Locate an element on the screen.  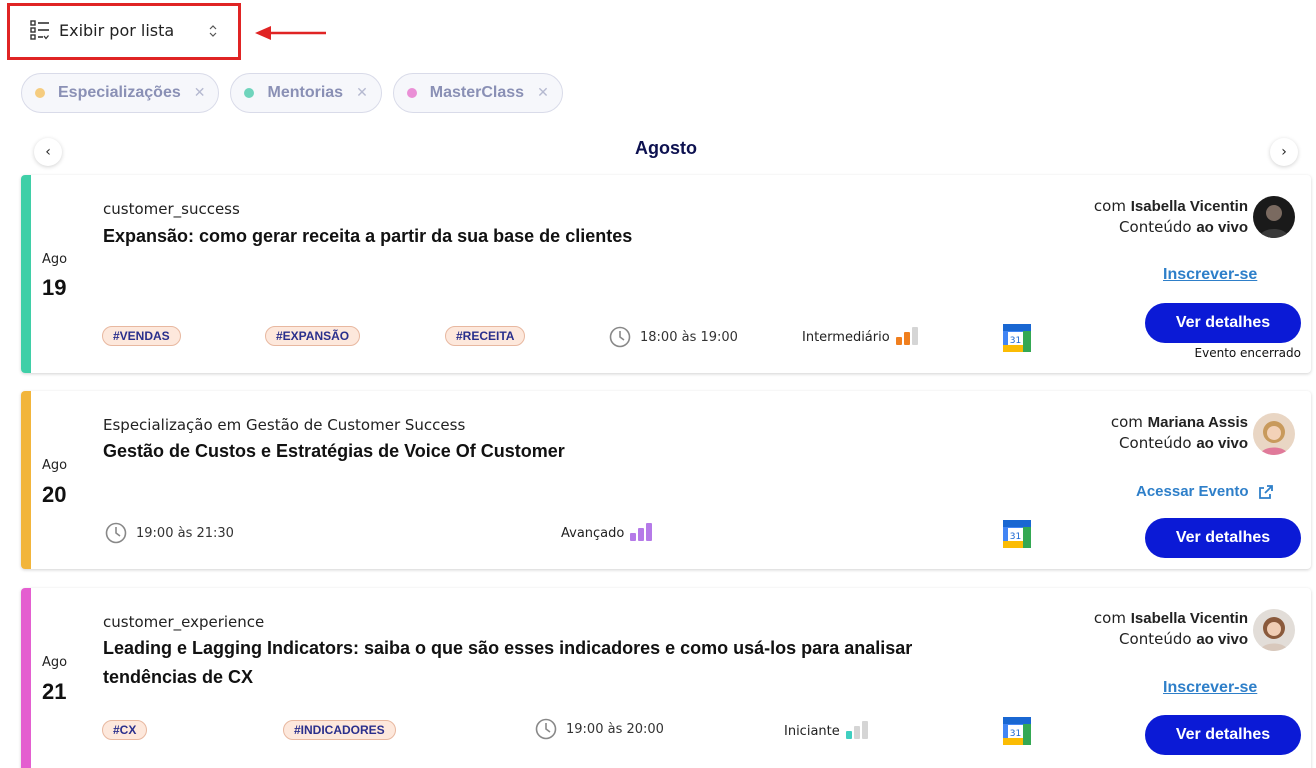
event-tag: #EXPANSÃO is located at coordinates (313, 336).